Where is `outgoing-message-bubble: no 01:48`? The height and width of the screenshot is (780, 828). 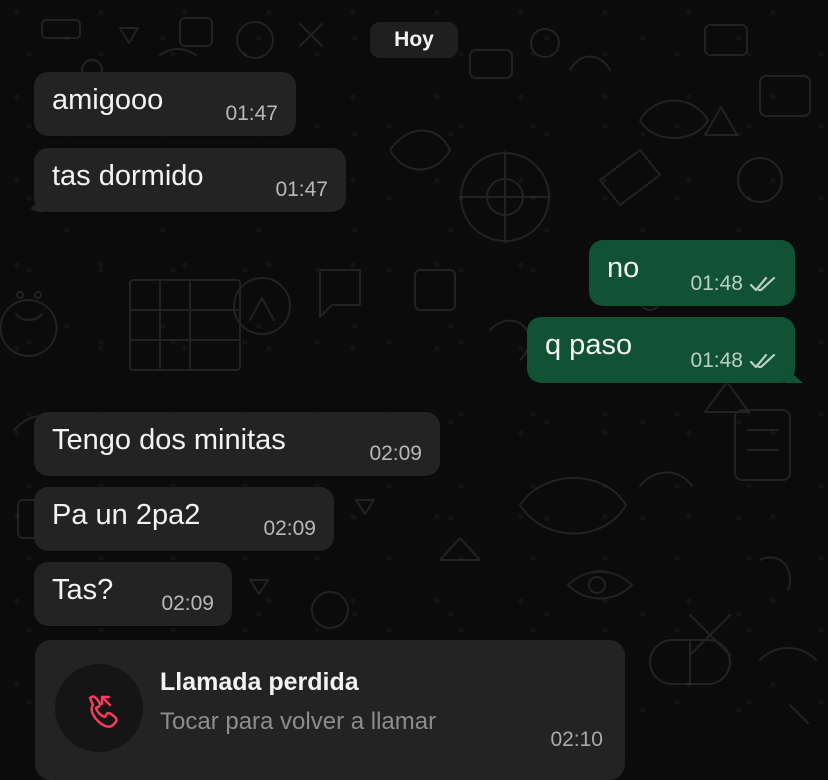 outgoing-message-bubble: no 01:48 is located at coordinates (692, 273).